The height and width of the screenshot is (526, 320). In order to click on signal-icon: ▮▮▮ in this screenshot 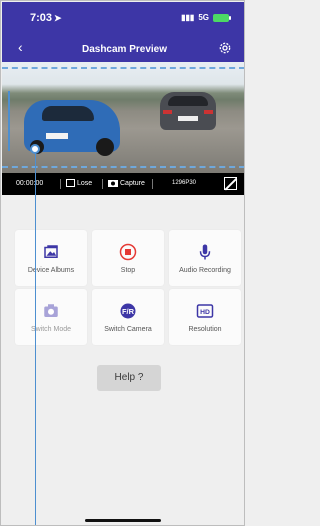, I will do `click(188, 17)`.